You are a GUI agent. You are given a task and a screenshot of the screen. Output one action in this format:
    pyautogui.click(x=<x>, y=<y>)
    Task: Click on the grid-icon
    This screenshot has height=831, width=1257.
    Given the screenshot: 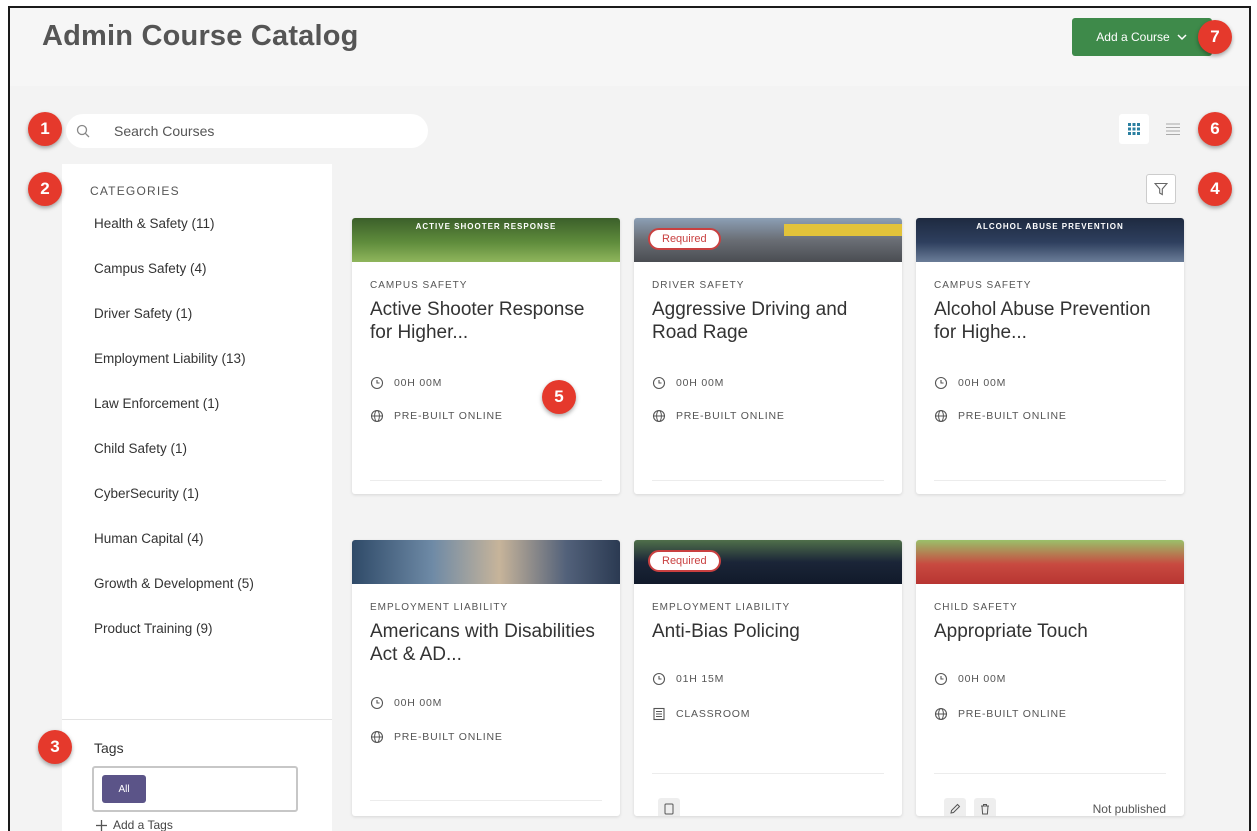 What is the action you would take?
    pyautogui.click(x=1134, y=129)
    